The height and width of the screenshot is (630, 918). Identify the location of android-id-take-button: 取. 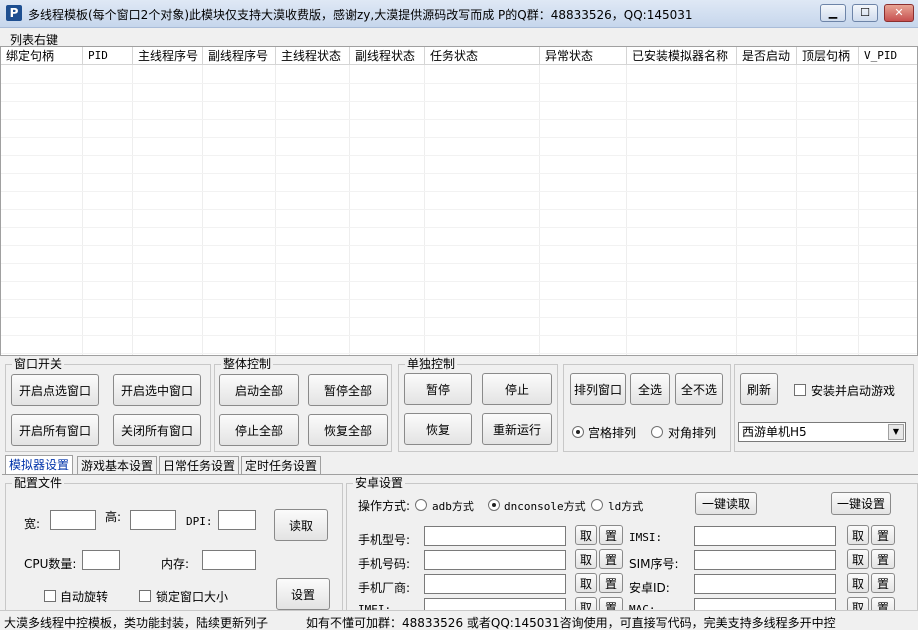
(858, 583).